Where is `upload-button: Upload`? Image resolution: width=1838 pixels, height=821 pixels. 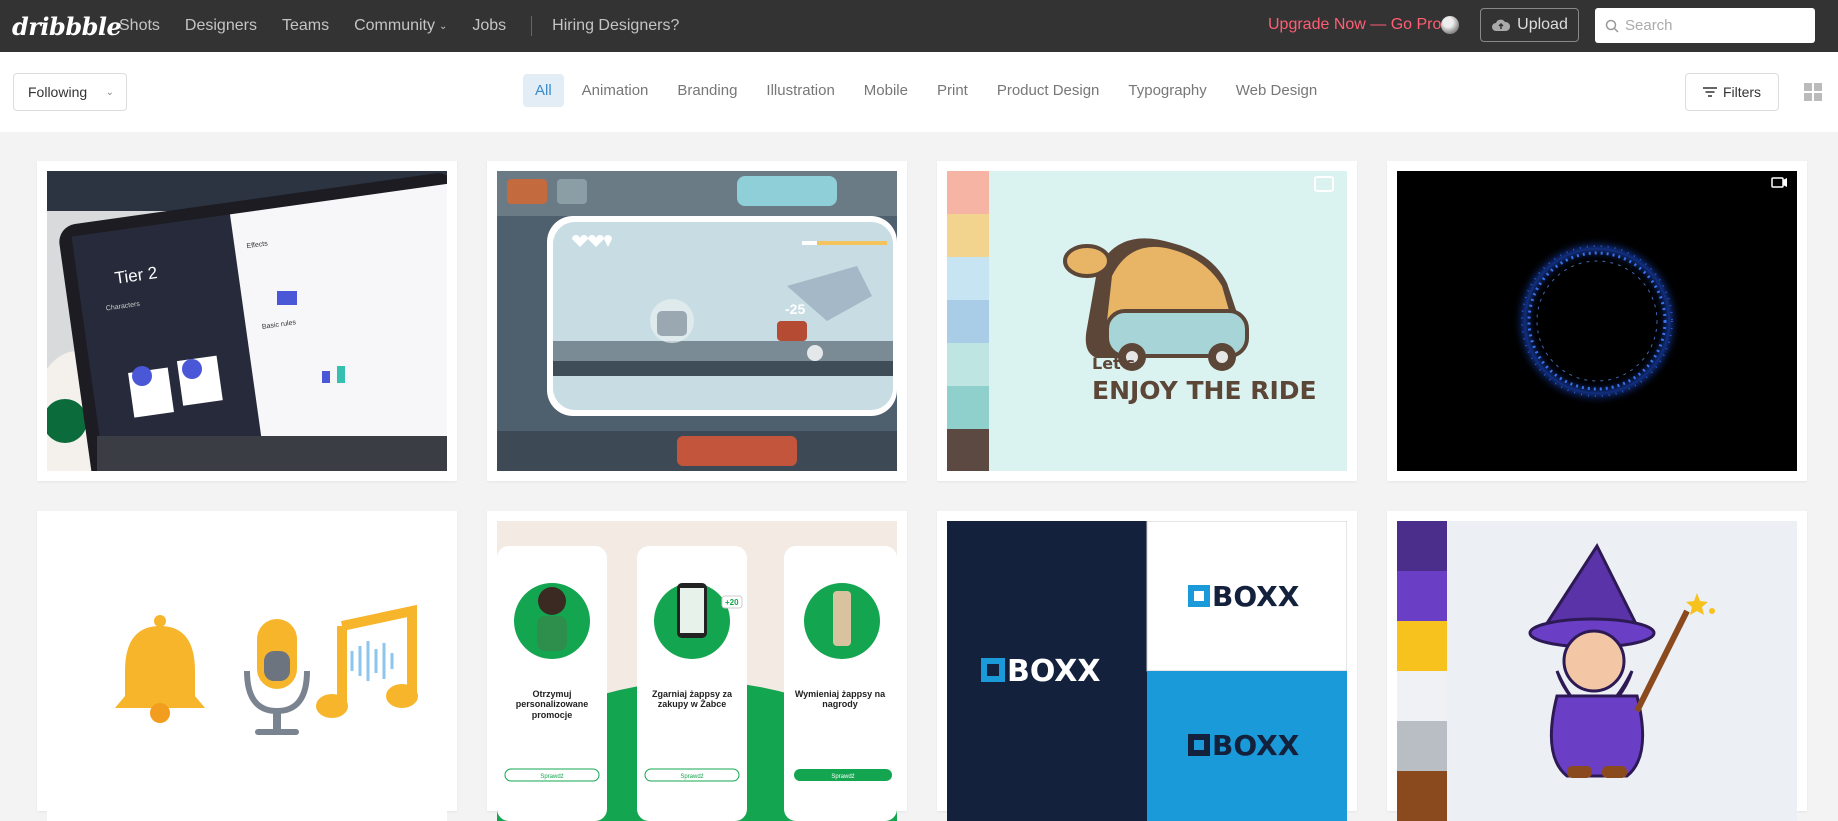 upload-button: Upload is located at coordinates (1529, 25).